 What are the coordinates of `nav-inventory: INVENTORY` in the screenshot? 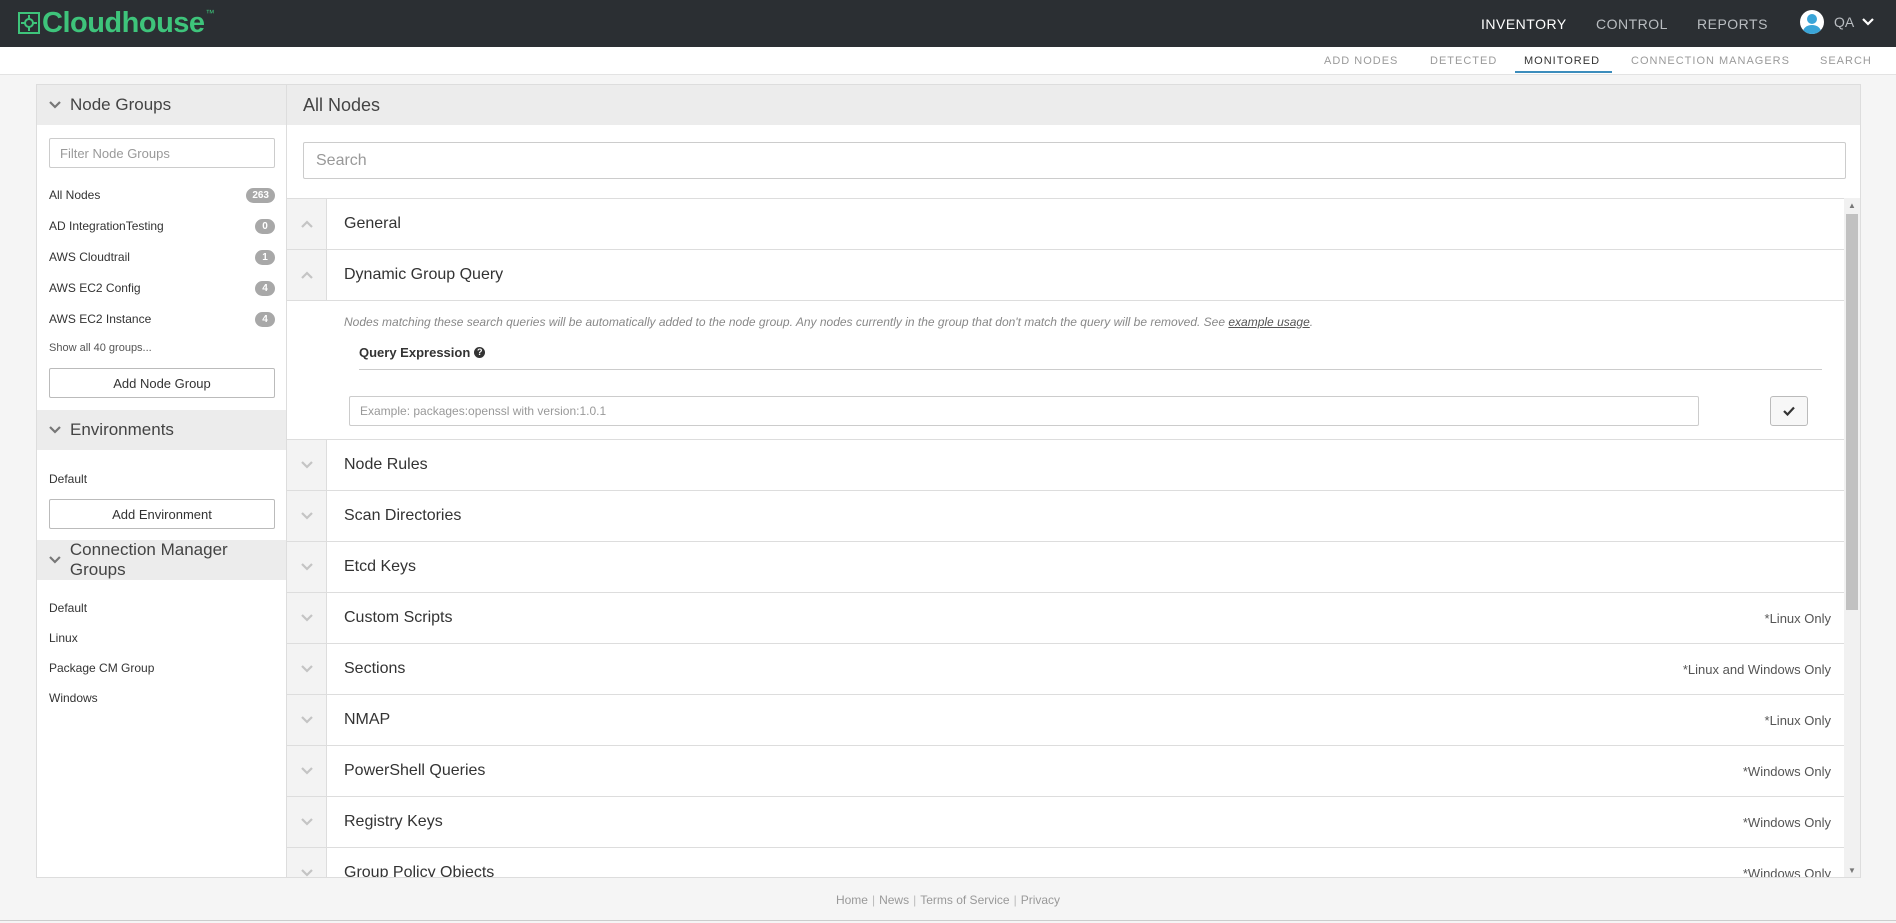 It's located at (1524, 24).